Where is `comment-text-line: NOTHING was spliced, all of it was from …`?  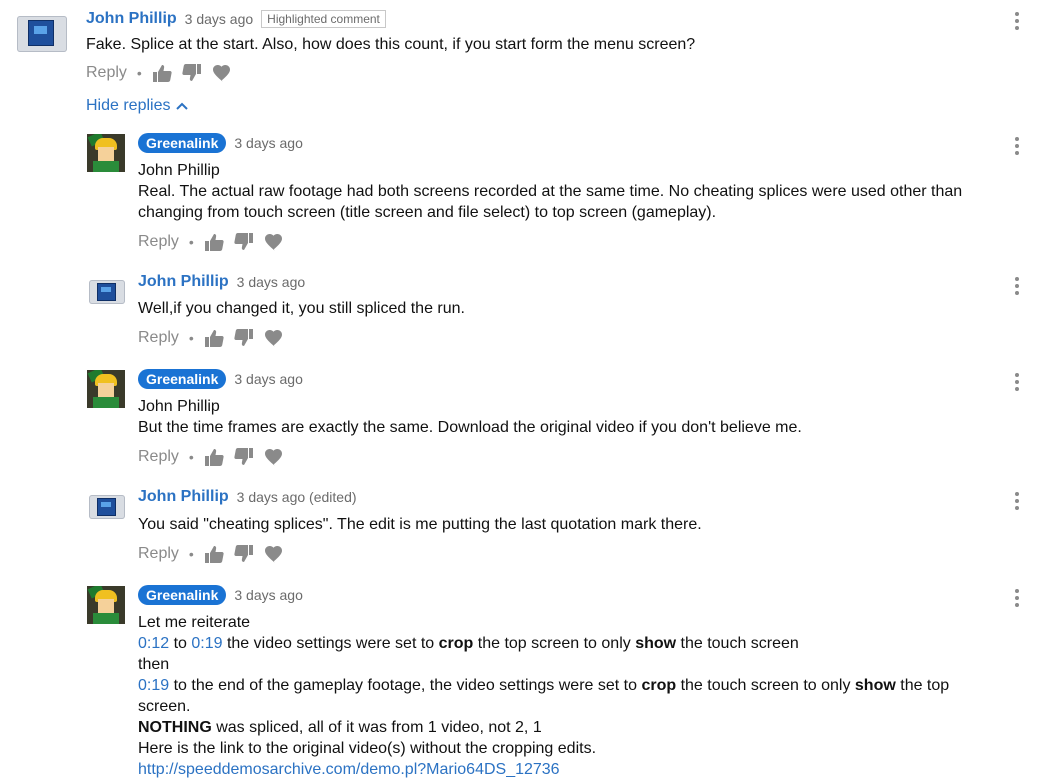 comment-text-line: NOTHING was spliced, all of it was from … is located at coordinates (340, 727).